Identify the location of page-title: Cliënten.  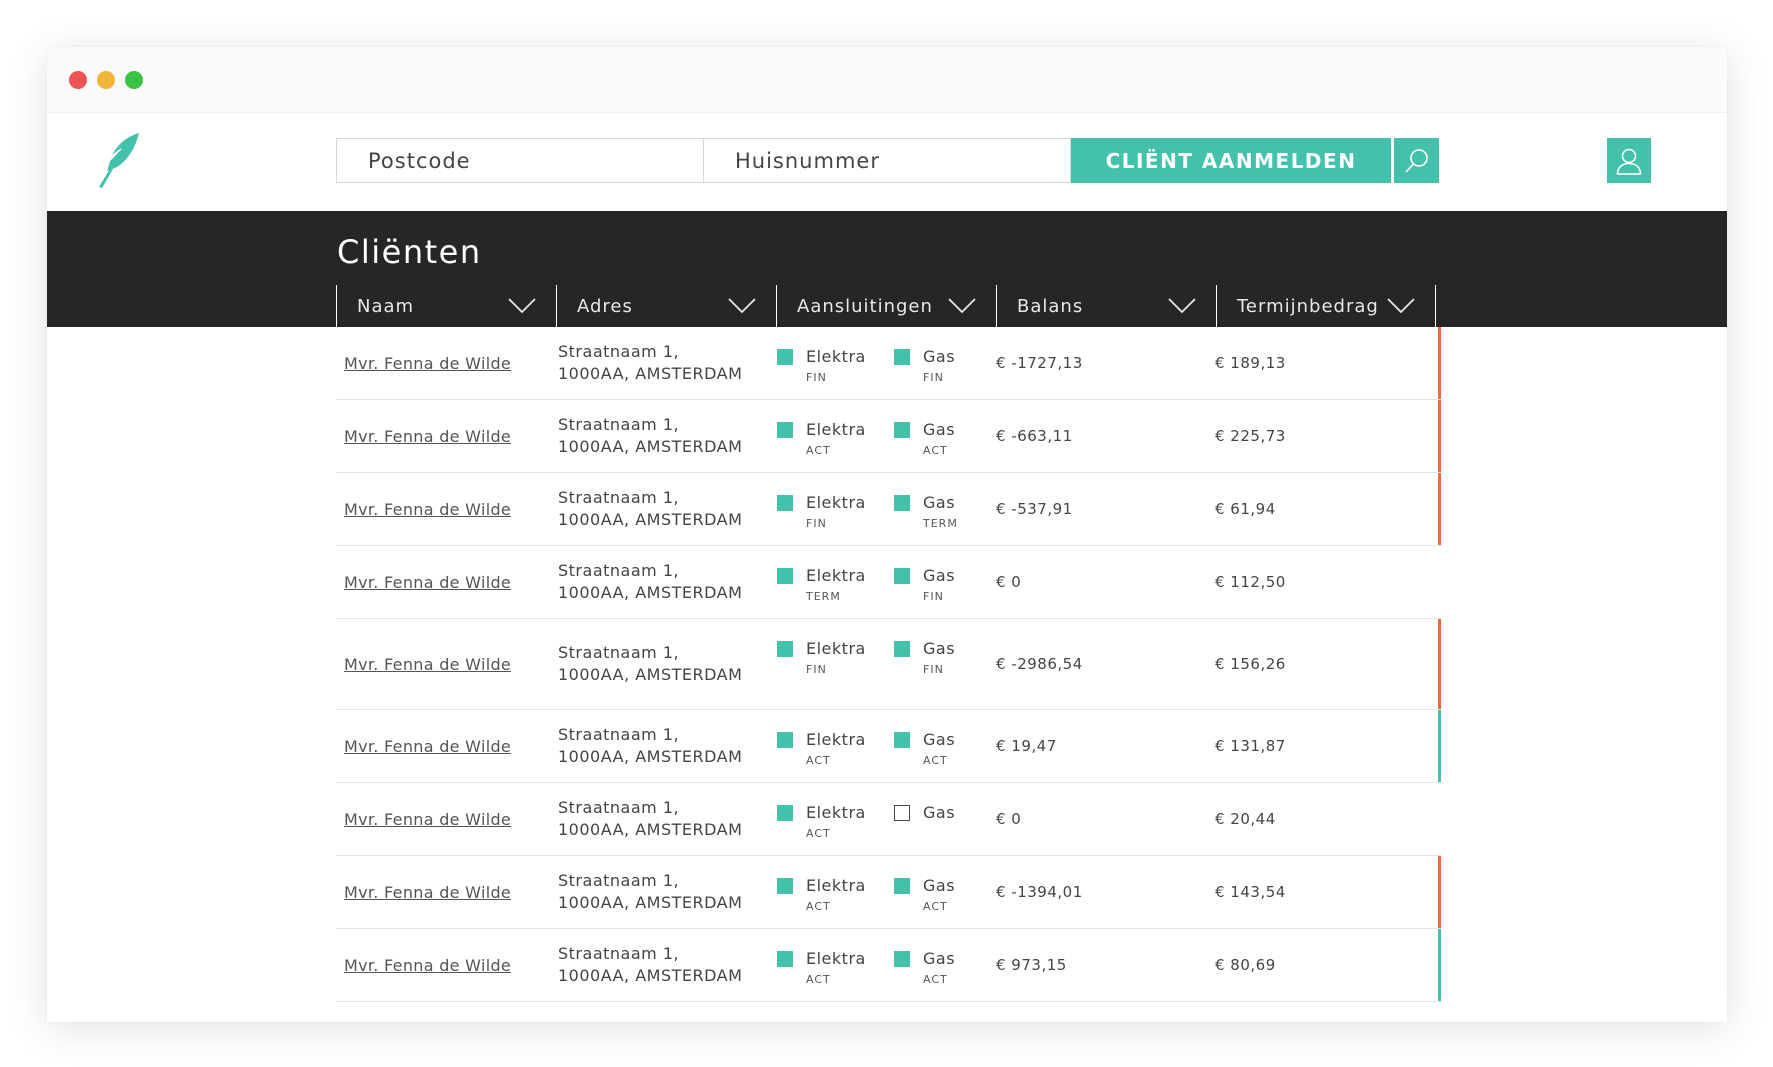
(409, 252).